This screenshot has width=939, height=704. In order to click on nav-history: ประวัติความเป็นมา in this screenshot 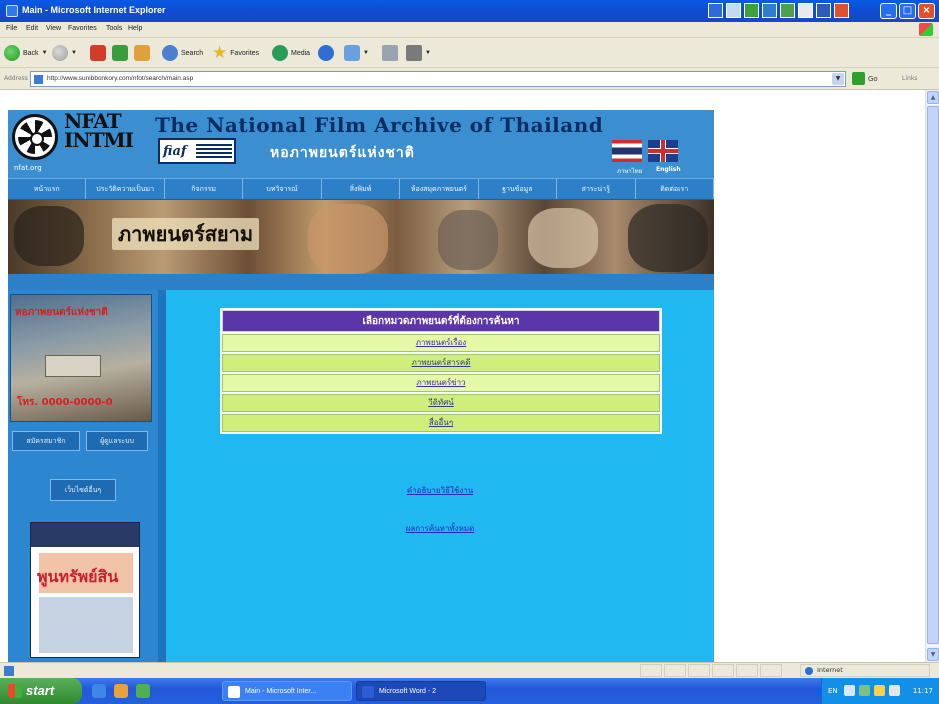, I will do `click(125, 189)`.